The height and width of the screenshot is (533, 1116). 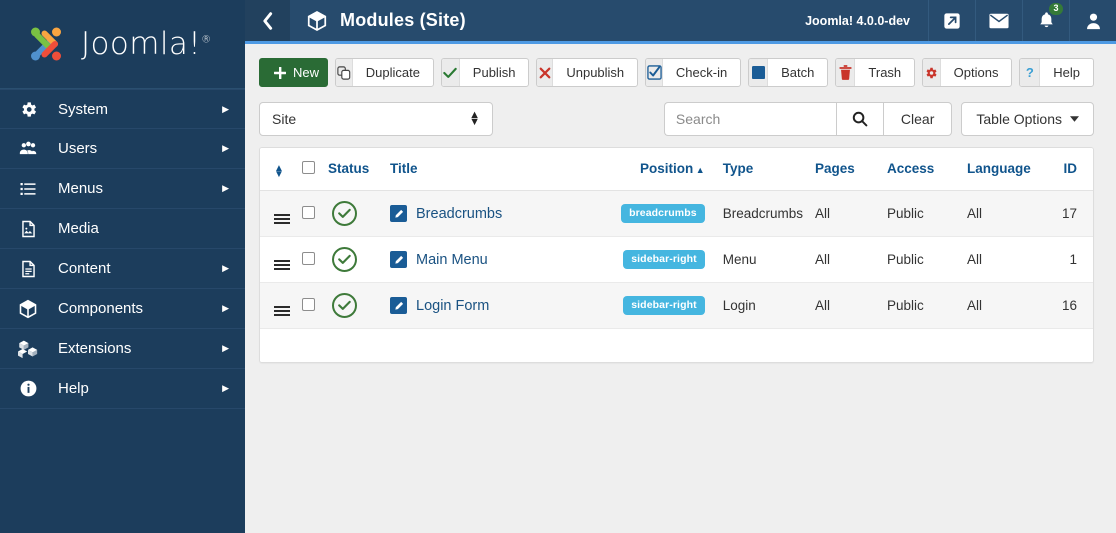 I want to click on sidebar-item-label: Users, so click(x=78, y=148).